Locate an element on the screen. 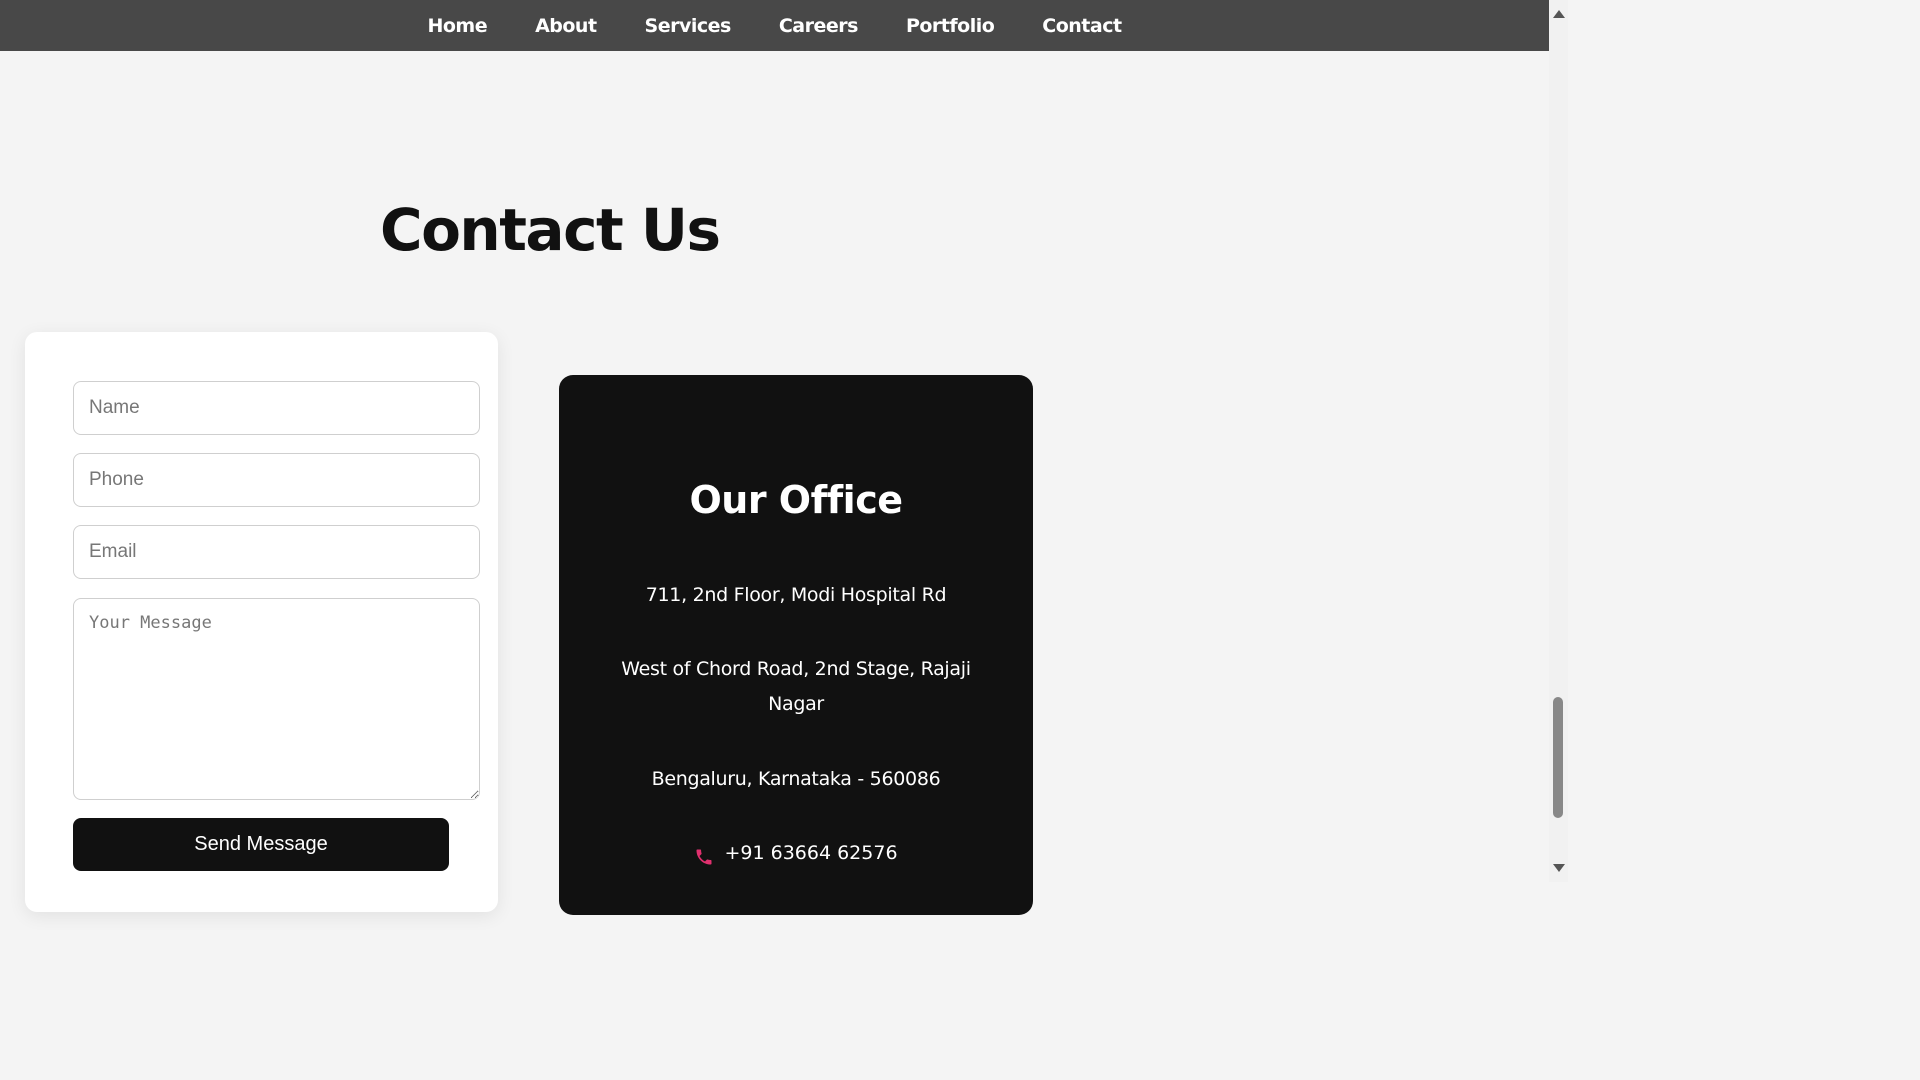 This screenshot has height=1080, width=1920. scrollbar-thumb is located at coordinates (1558, 757).